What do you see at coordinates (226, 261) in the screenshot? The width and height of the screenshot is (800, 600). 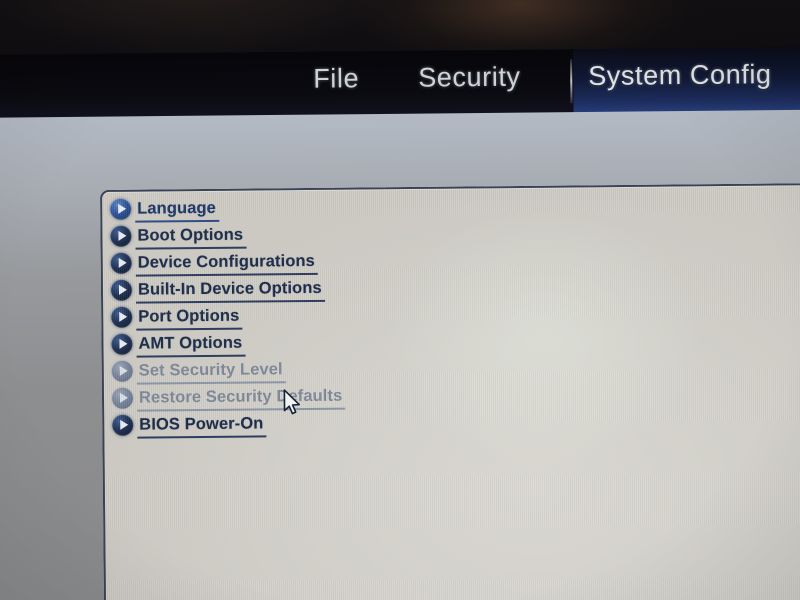 I see `menu-item-label: Device Configurations` at bounding box center [226, 261].